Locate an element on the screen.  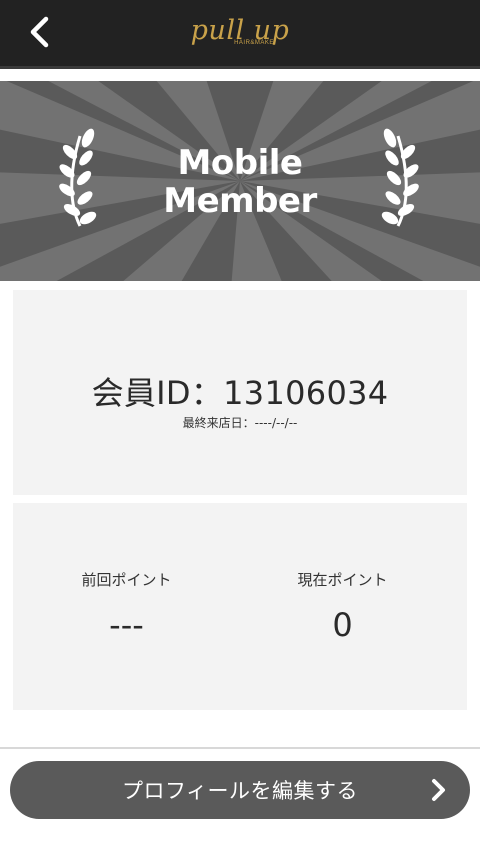
current-points: 現在ポイント 0 is located at coordinates (342, 606).